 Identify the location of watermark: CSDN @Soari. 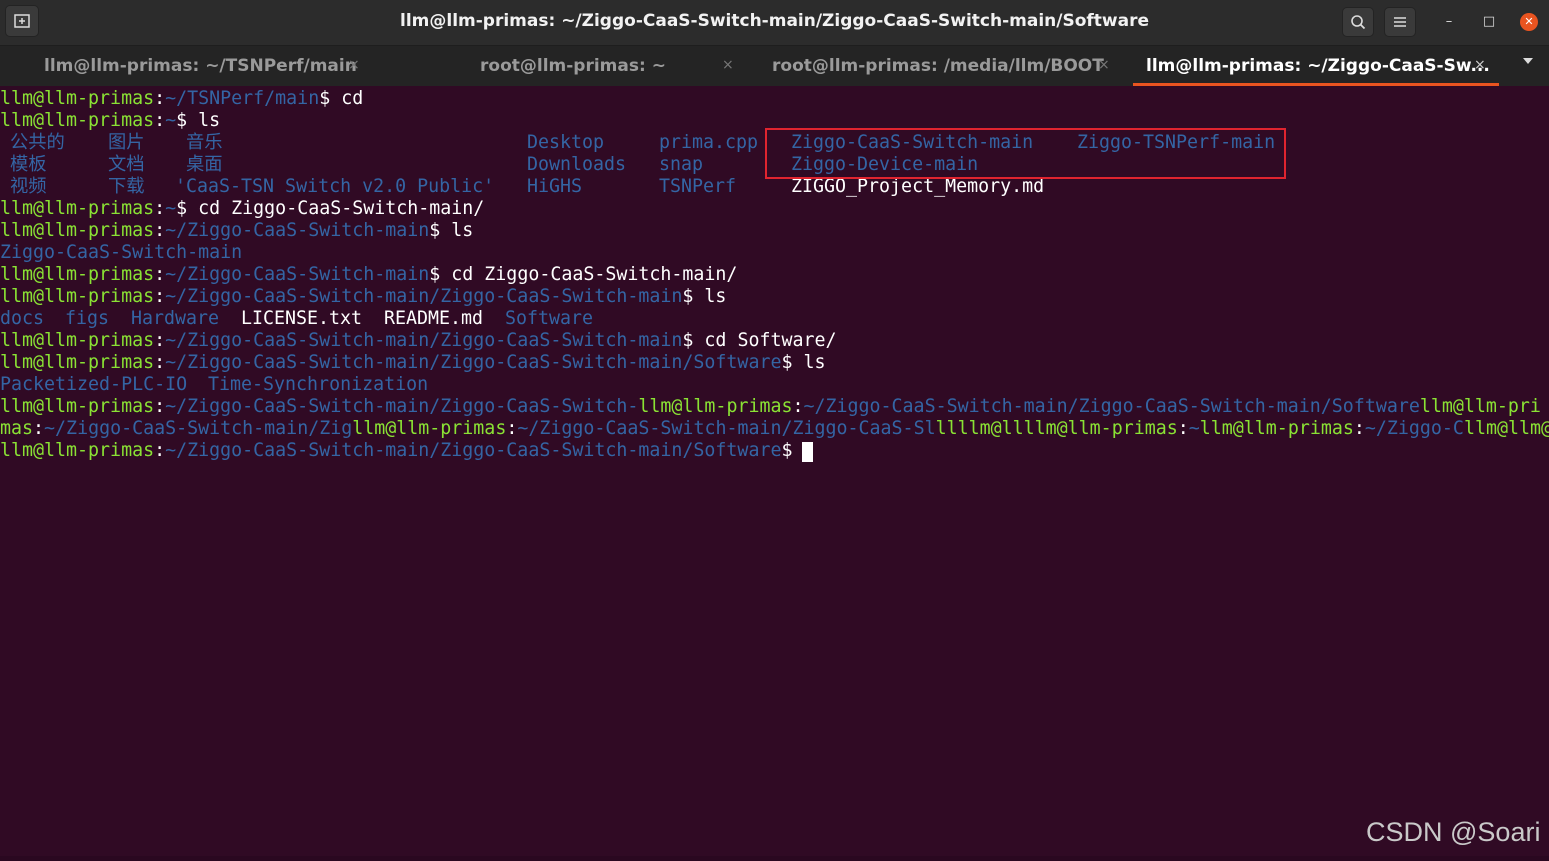
(1453, 832).